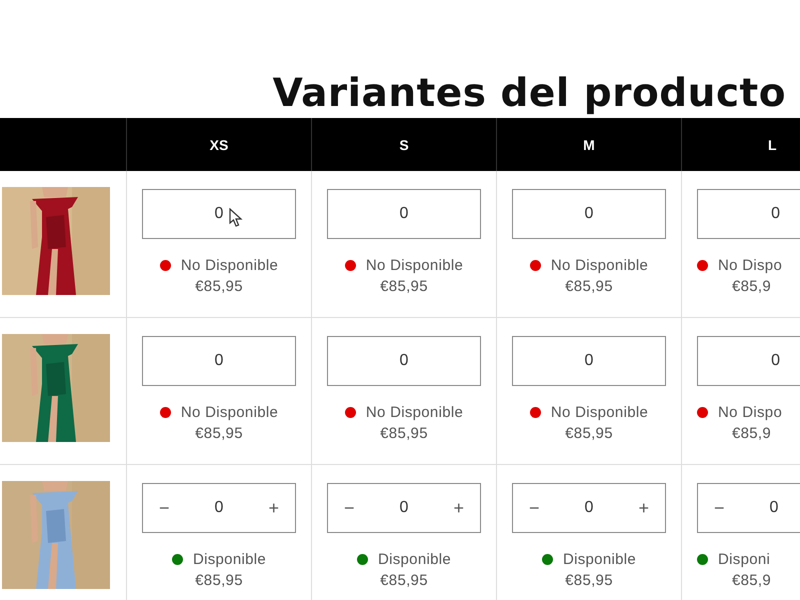  I want to click on page-title: Variantes del producto, so click(529, 94).